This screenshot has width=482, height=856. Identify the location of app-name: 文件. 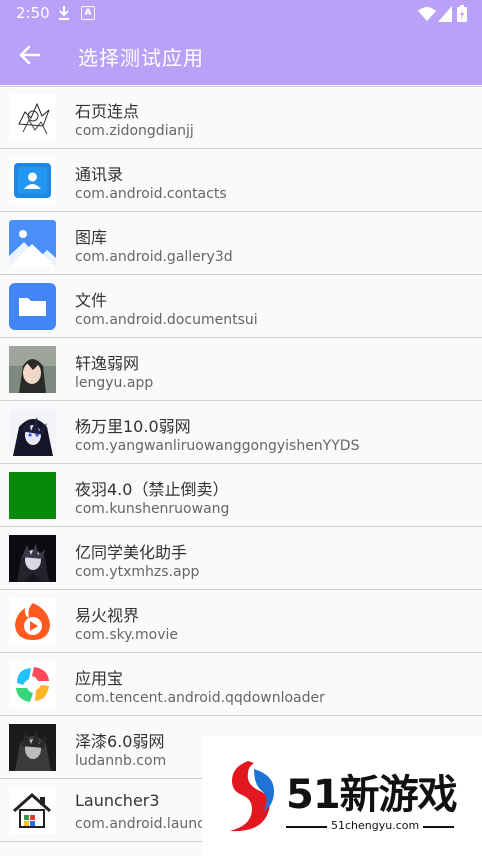
(91, 300).